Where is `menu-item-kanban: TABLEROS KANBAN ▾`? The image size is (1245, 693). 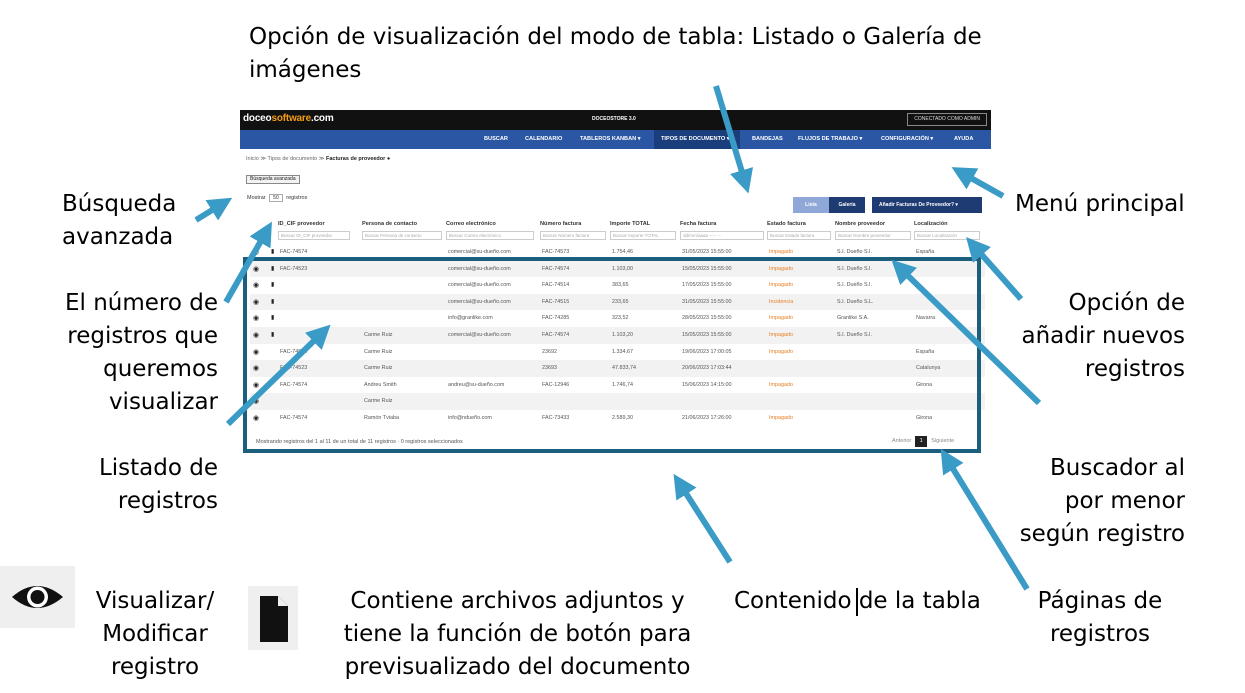 menu-item-kanban: TABLEROS KANBAN ▾ is located at coordinates (610, 139).